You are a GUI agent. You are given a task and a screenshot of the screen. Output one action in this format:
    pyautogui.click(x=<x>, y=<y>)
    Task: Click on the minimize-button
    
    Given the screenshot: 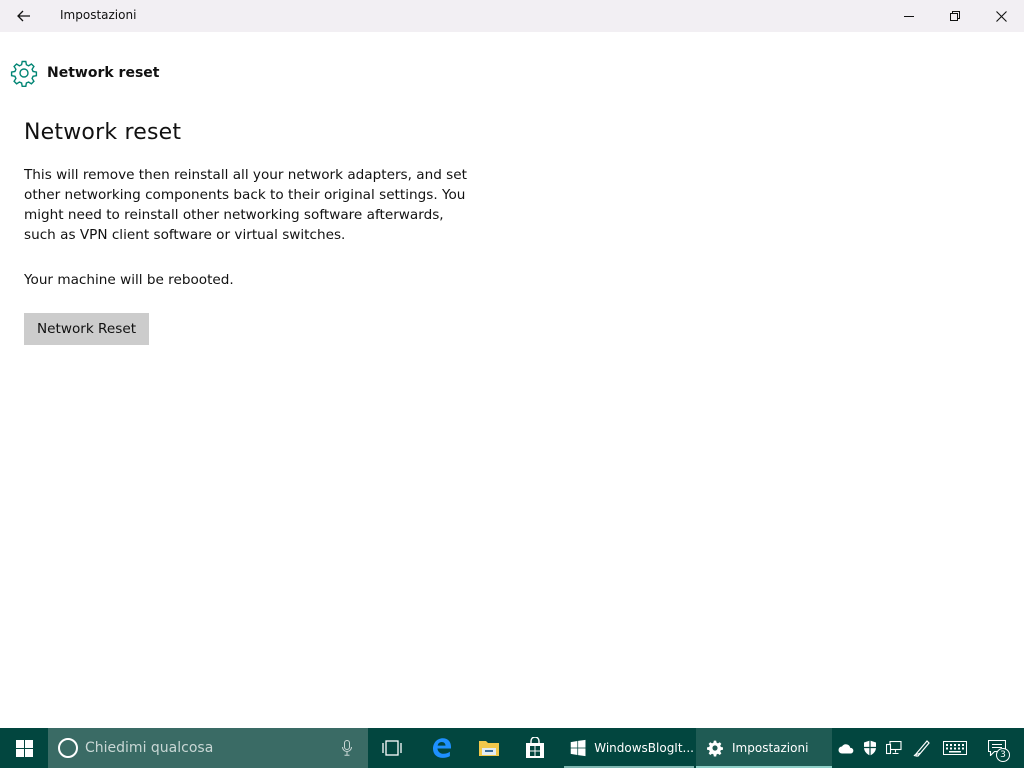 What is the action you would take?
    pyautogui.click(x=909, y=16)
    